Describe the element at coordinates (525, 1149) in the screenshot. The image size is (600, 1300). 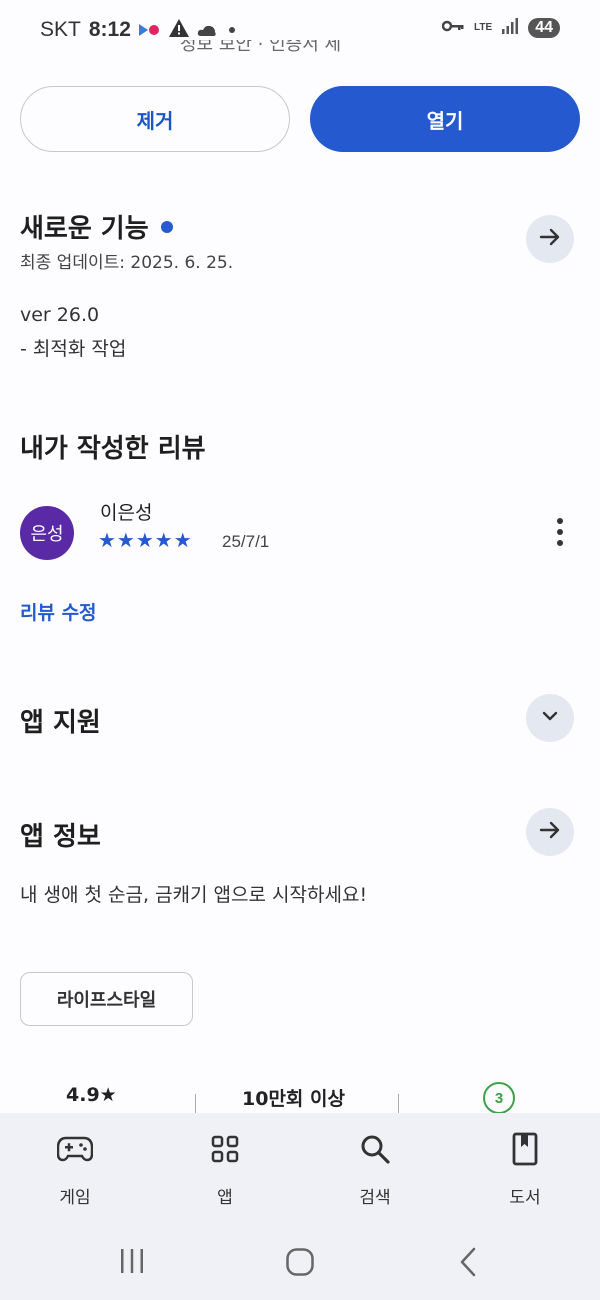
I see `book-icon` at that location.